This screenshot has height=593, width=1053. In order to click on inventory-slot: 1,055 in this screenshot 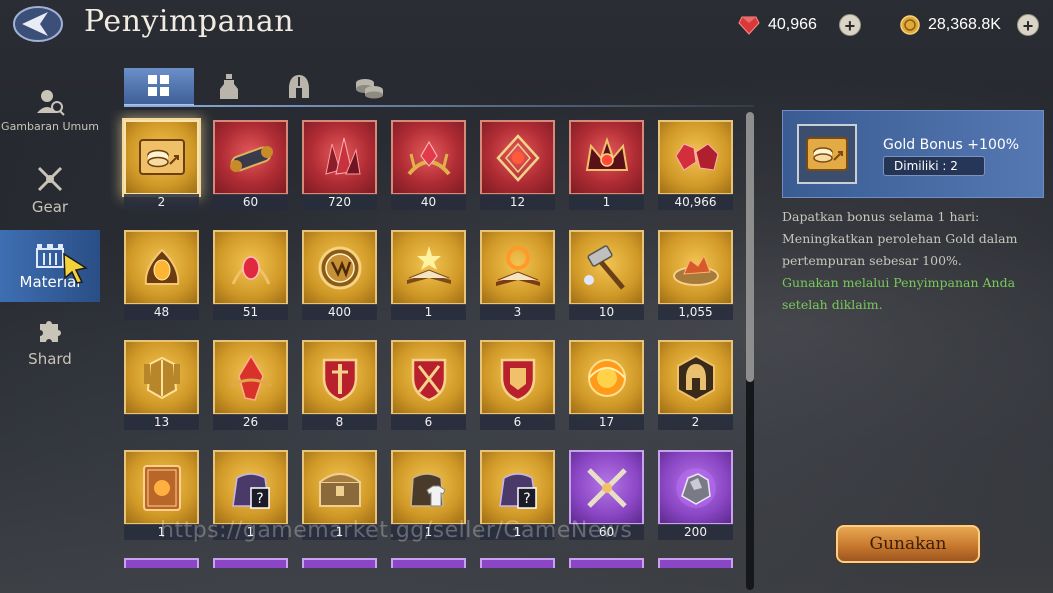, I will do `click(695, 275)`.